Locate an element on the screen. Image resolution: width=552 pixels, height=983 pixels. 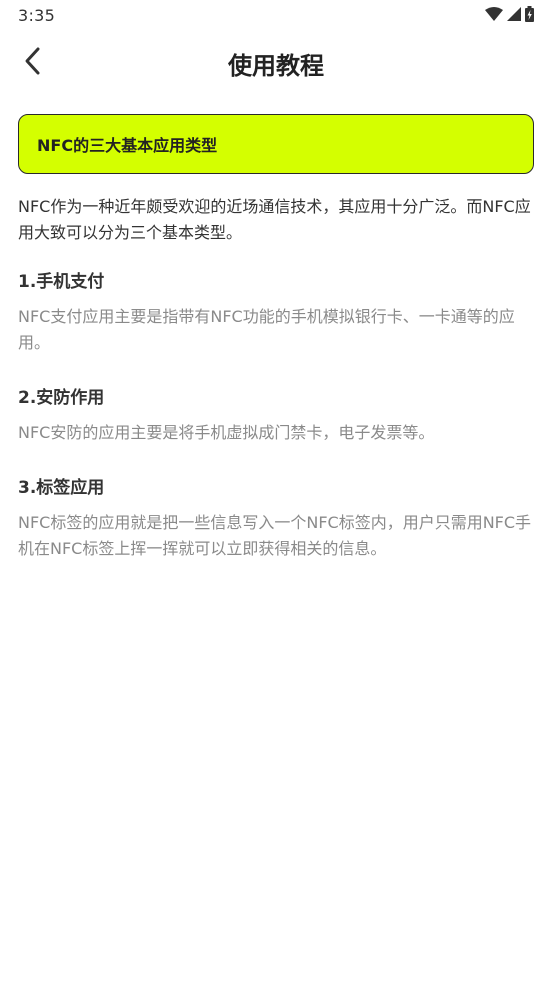
section-banner: NFC的三大基本应用类型 is located at coordinates (276, 144).